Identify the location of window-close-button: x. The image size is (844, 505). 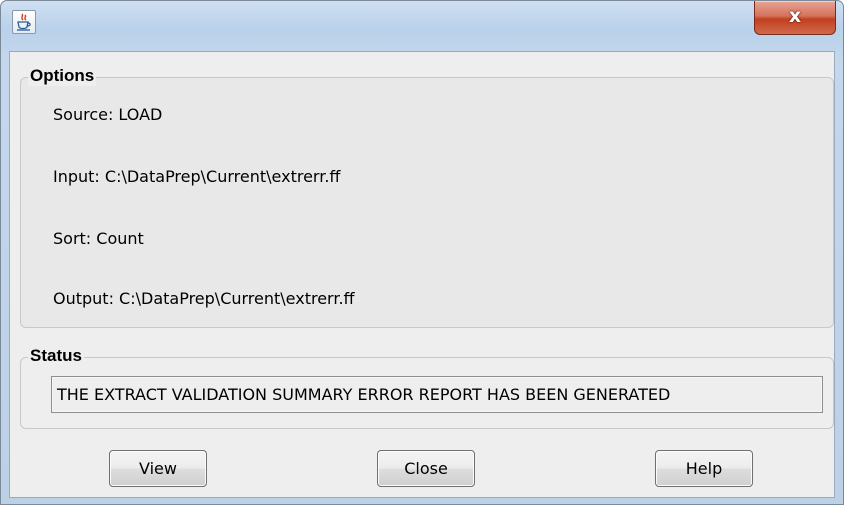
(795, 18).